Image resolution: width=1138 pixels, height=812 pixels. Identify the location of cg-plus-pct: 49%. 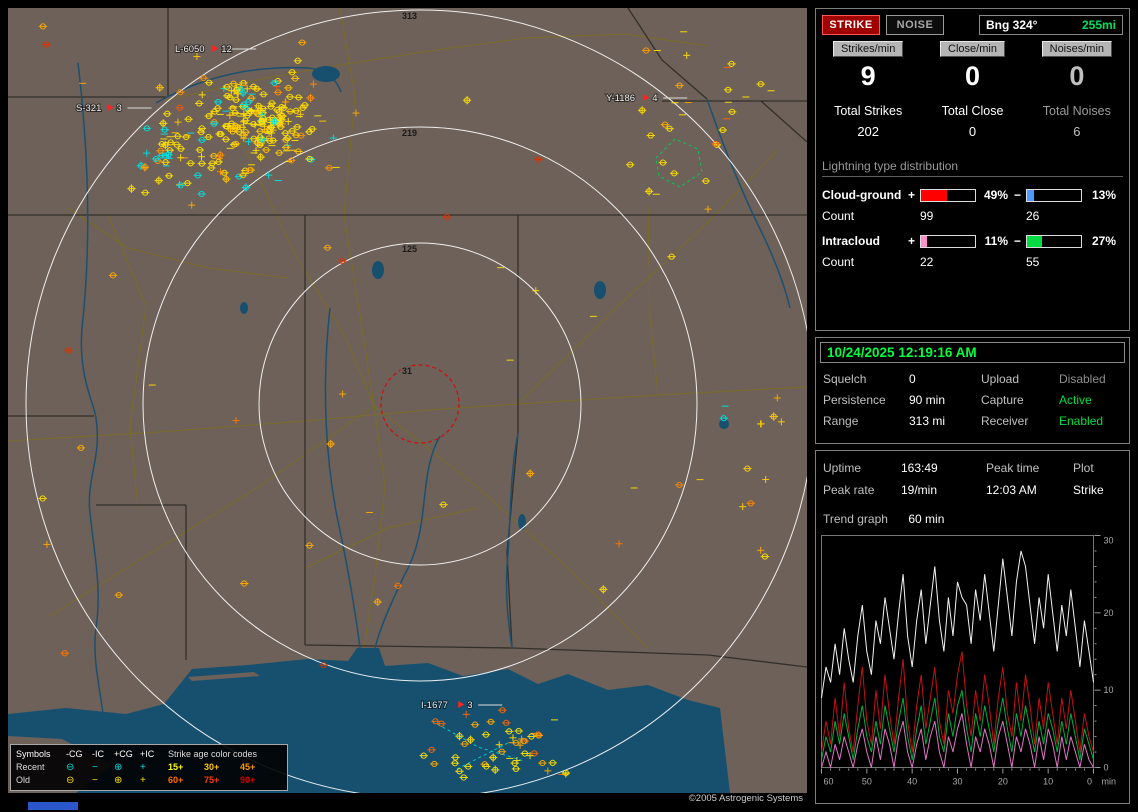
(995, 195).